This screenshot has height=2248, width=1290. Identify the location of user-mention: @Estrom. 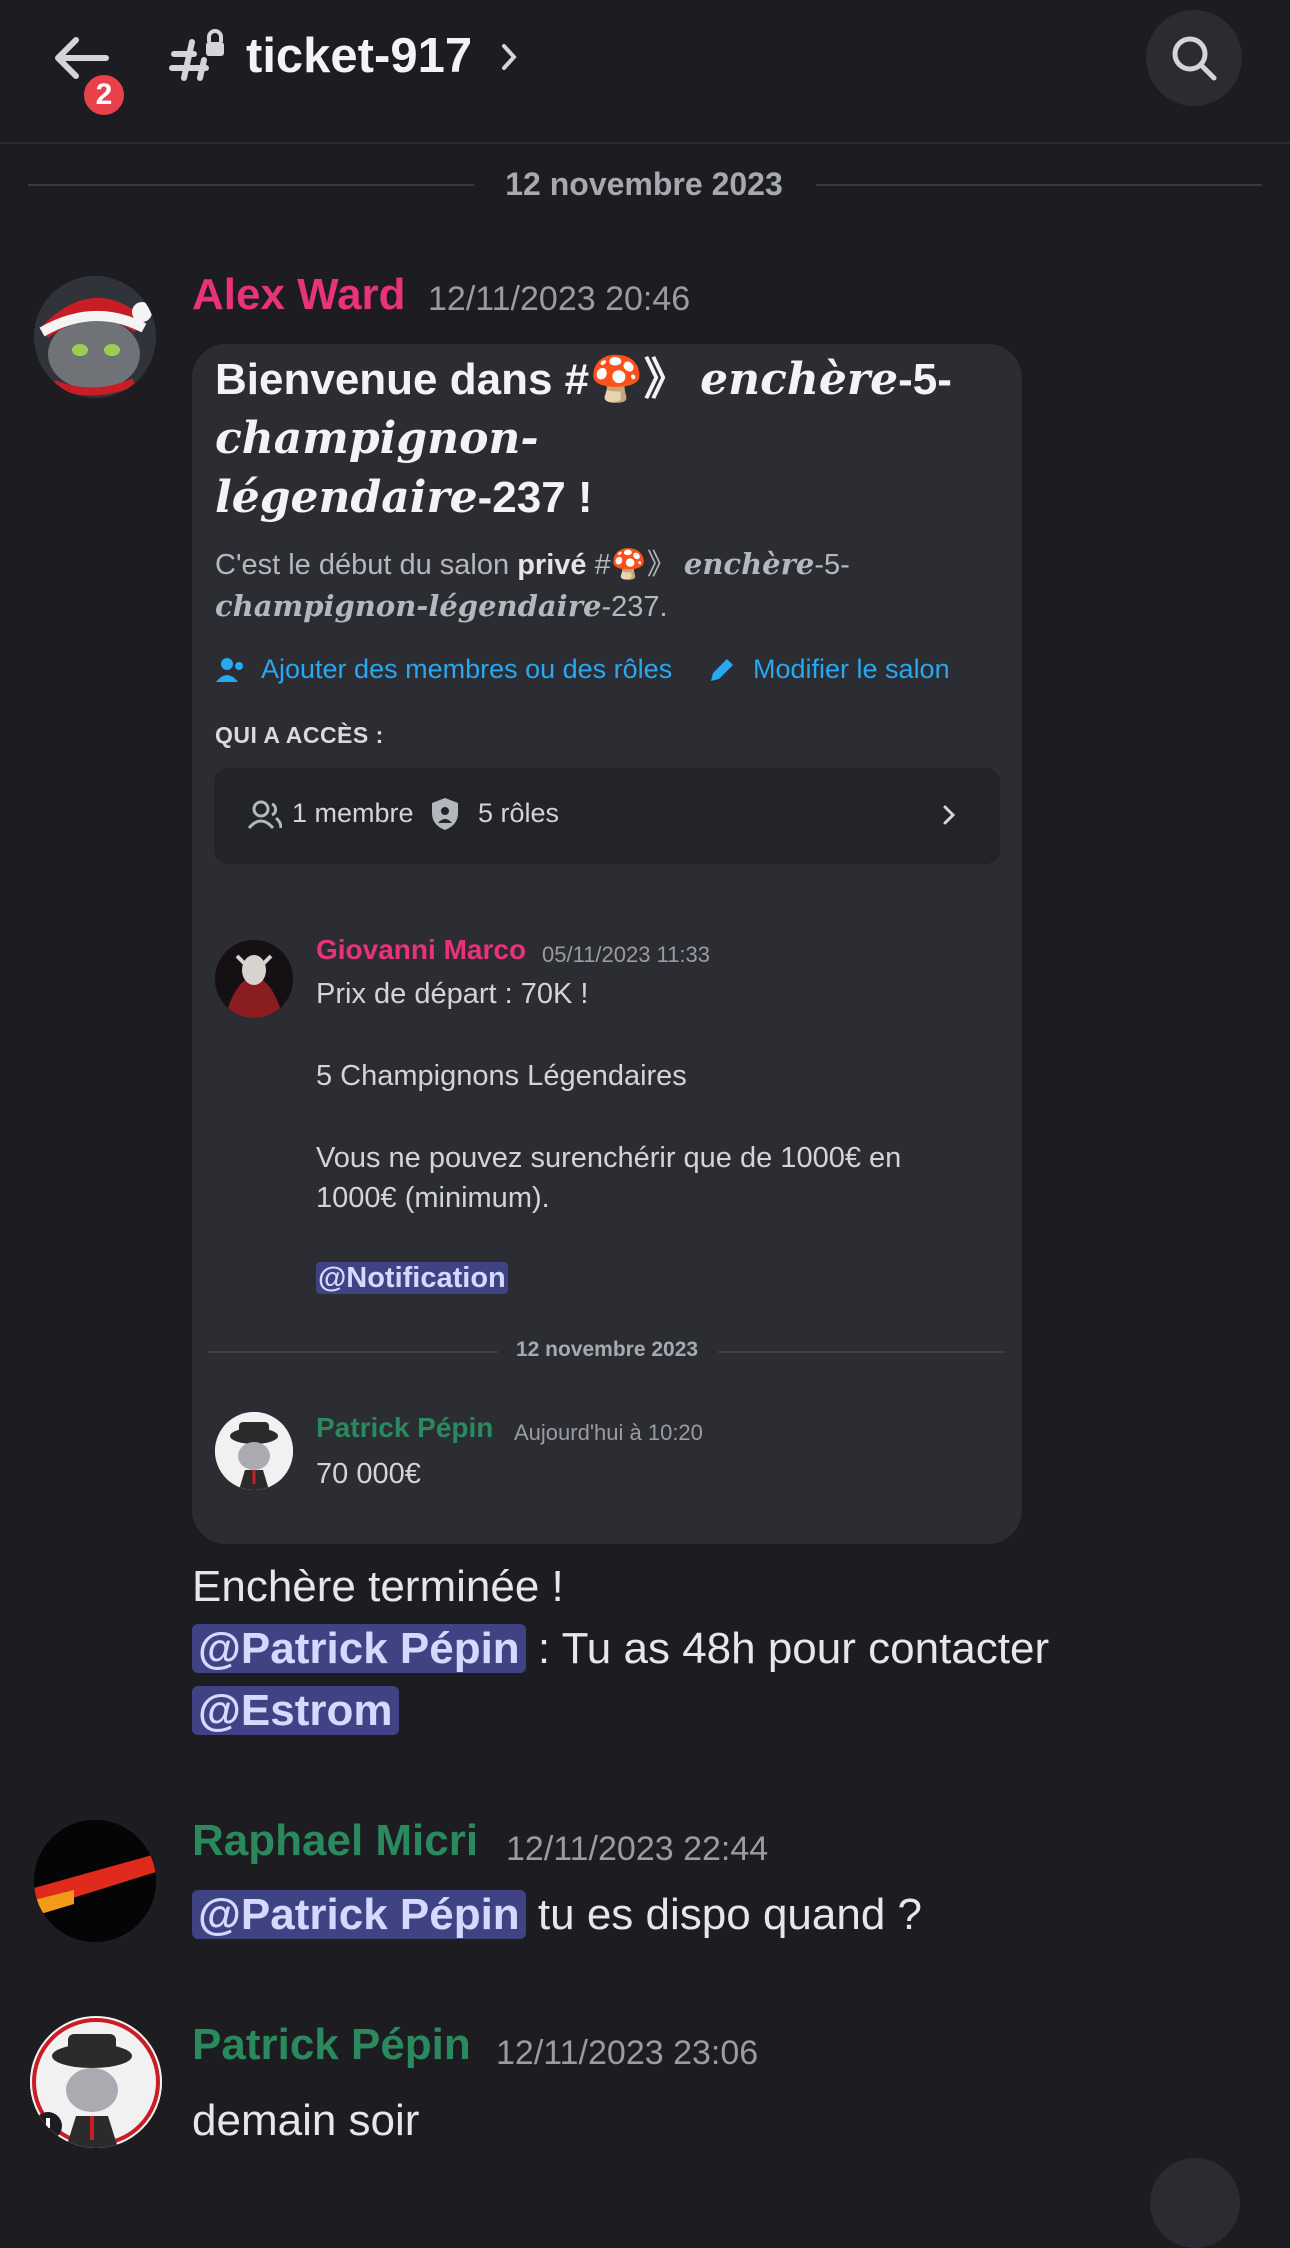
(295, 1710).